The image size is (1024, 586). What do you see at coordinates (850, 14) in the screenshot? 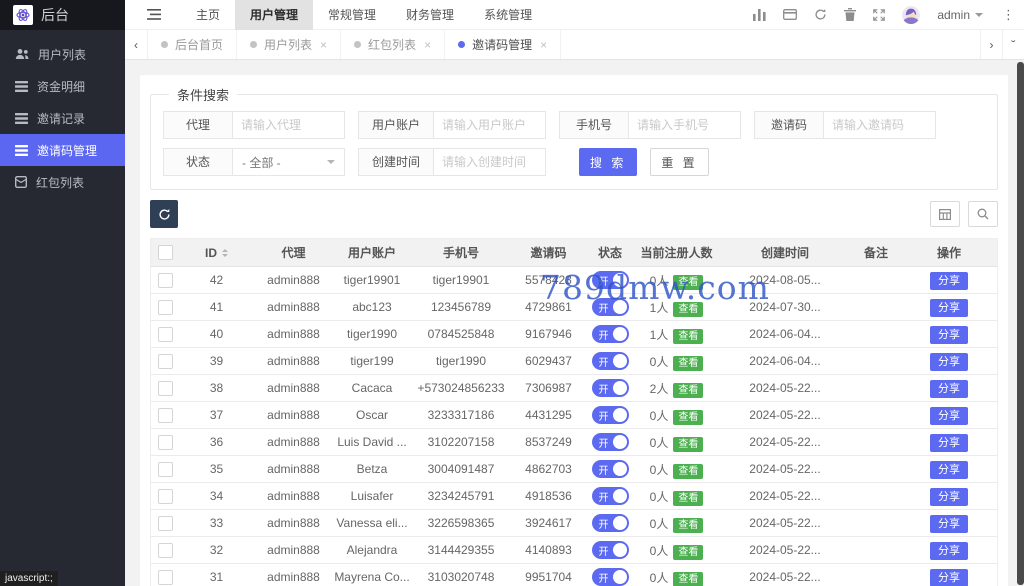
I see `trash-icon` at bounding box center [850, 14].